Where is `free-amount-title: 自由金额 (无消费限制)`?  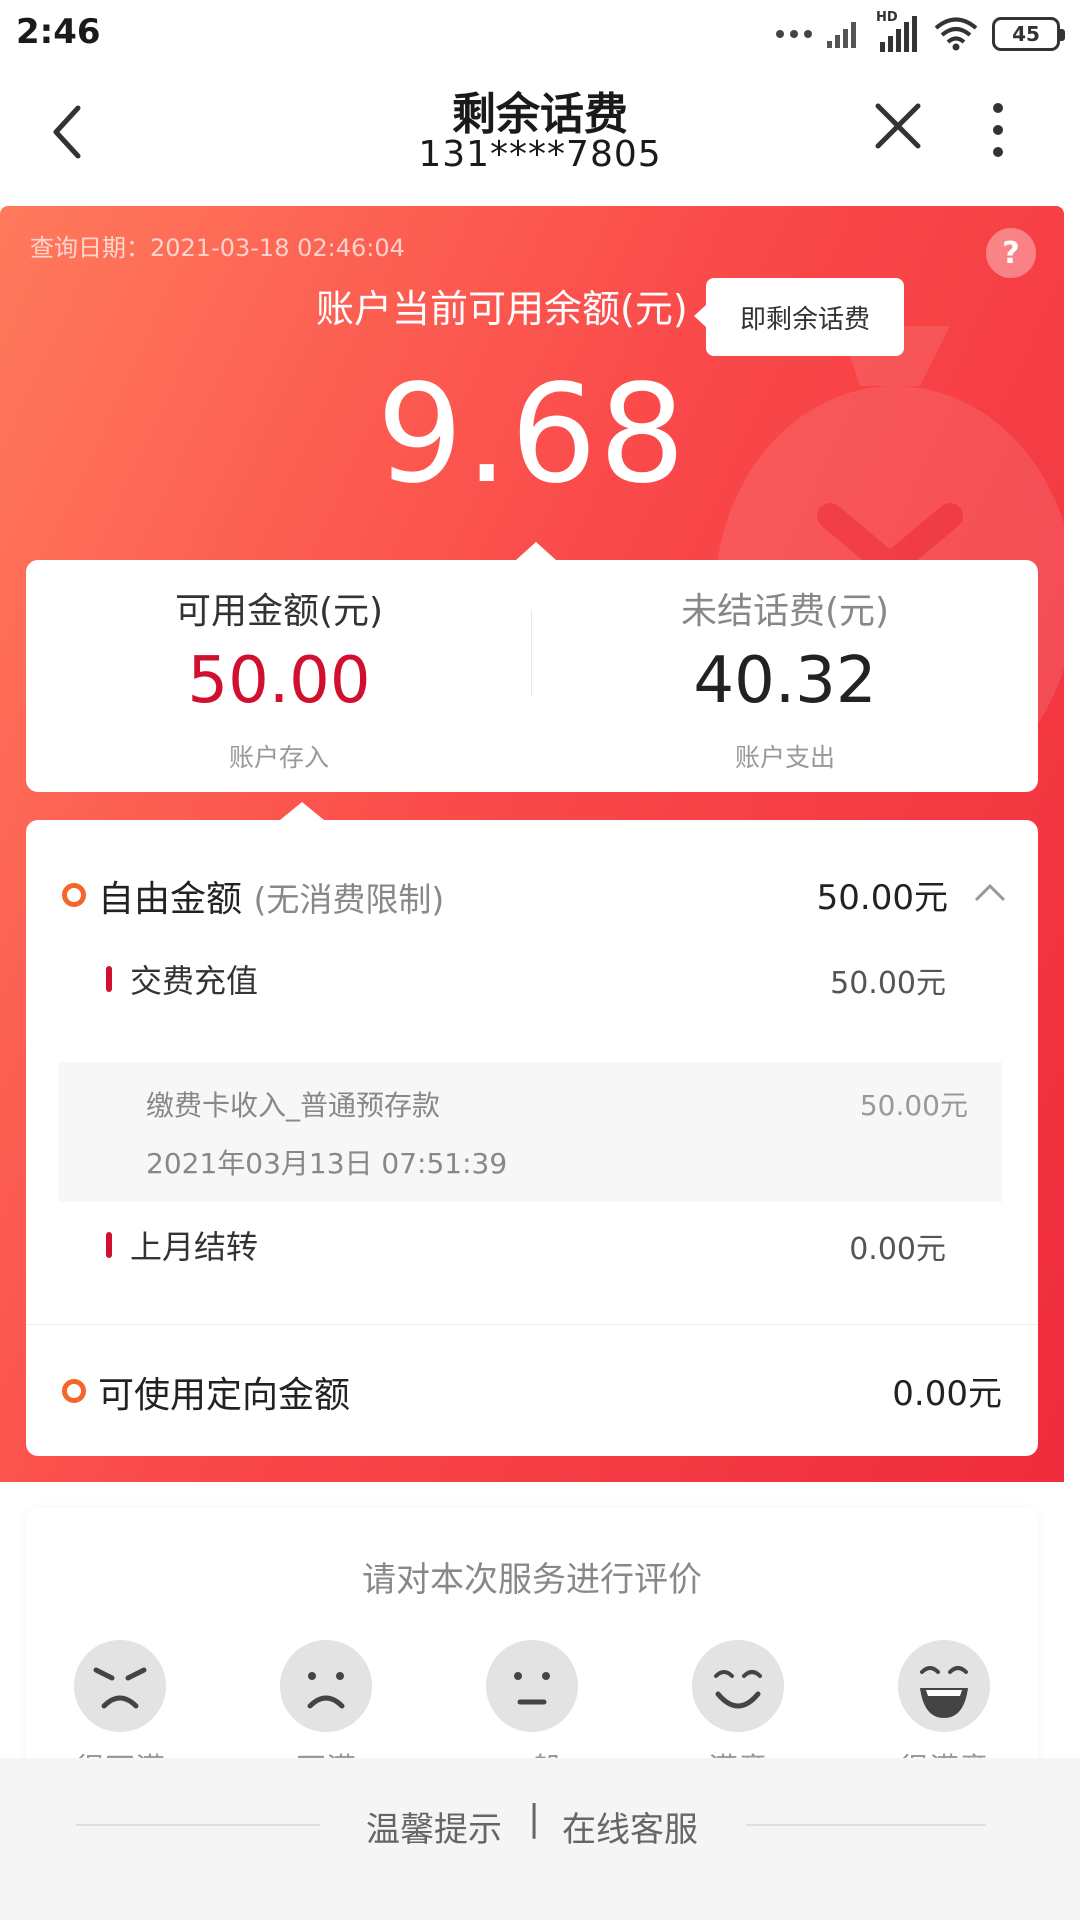 free-amount-title: 自由金额 (无消费限制) is located at coordinates (271, 896).